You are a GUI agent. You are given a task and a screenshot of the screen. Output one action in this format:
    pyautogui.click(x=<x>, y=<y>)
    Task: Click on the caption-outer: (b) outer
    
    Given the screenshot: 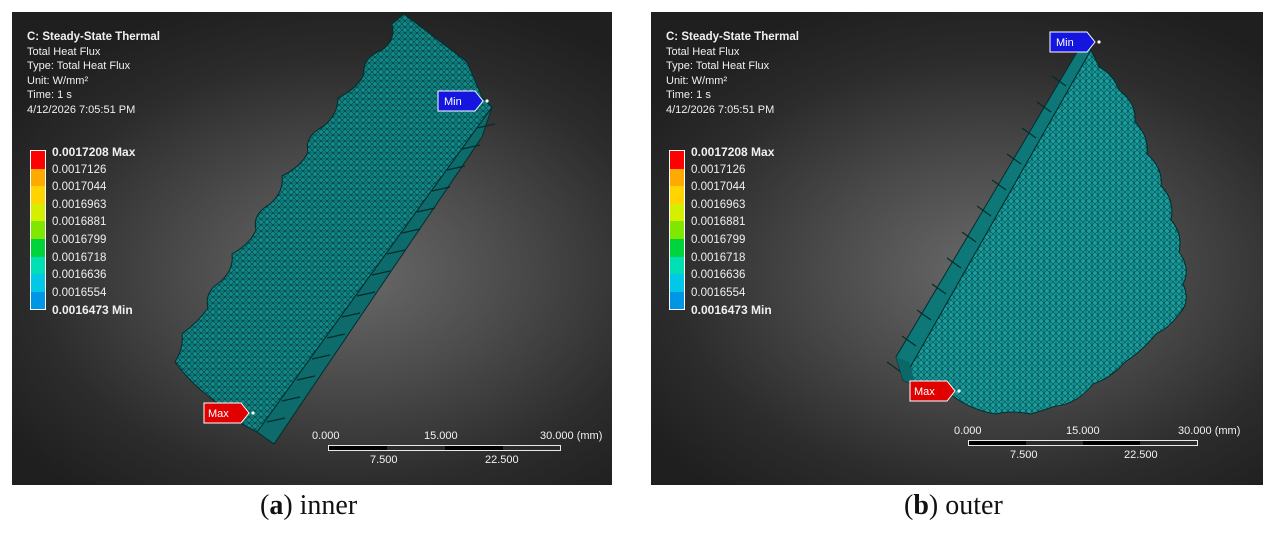 What is the action you would take?
    pyautogui.click(x=953, y=505)
    